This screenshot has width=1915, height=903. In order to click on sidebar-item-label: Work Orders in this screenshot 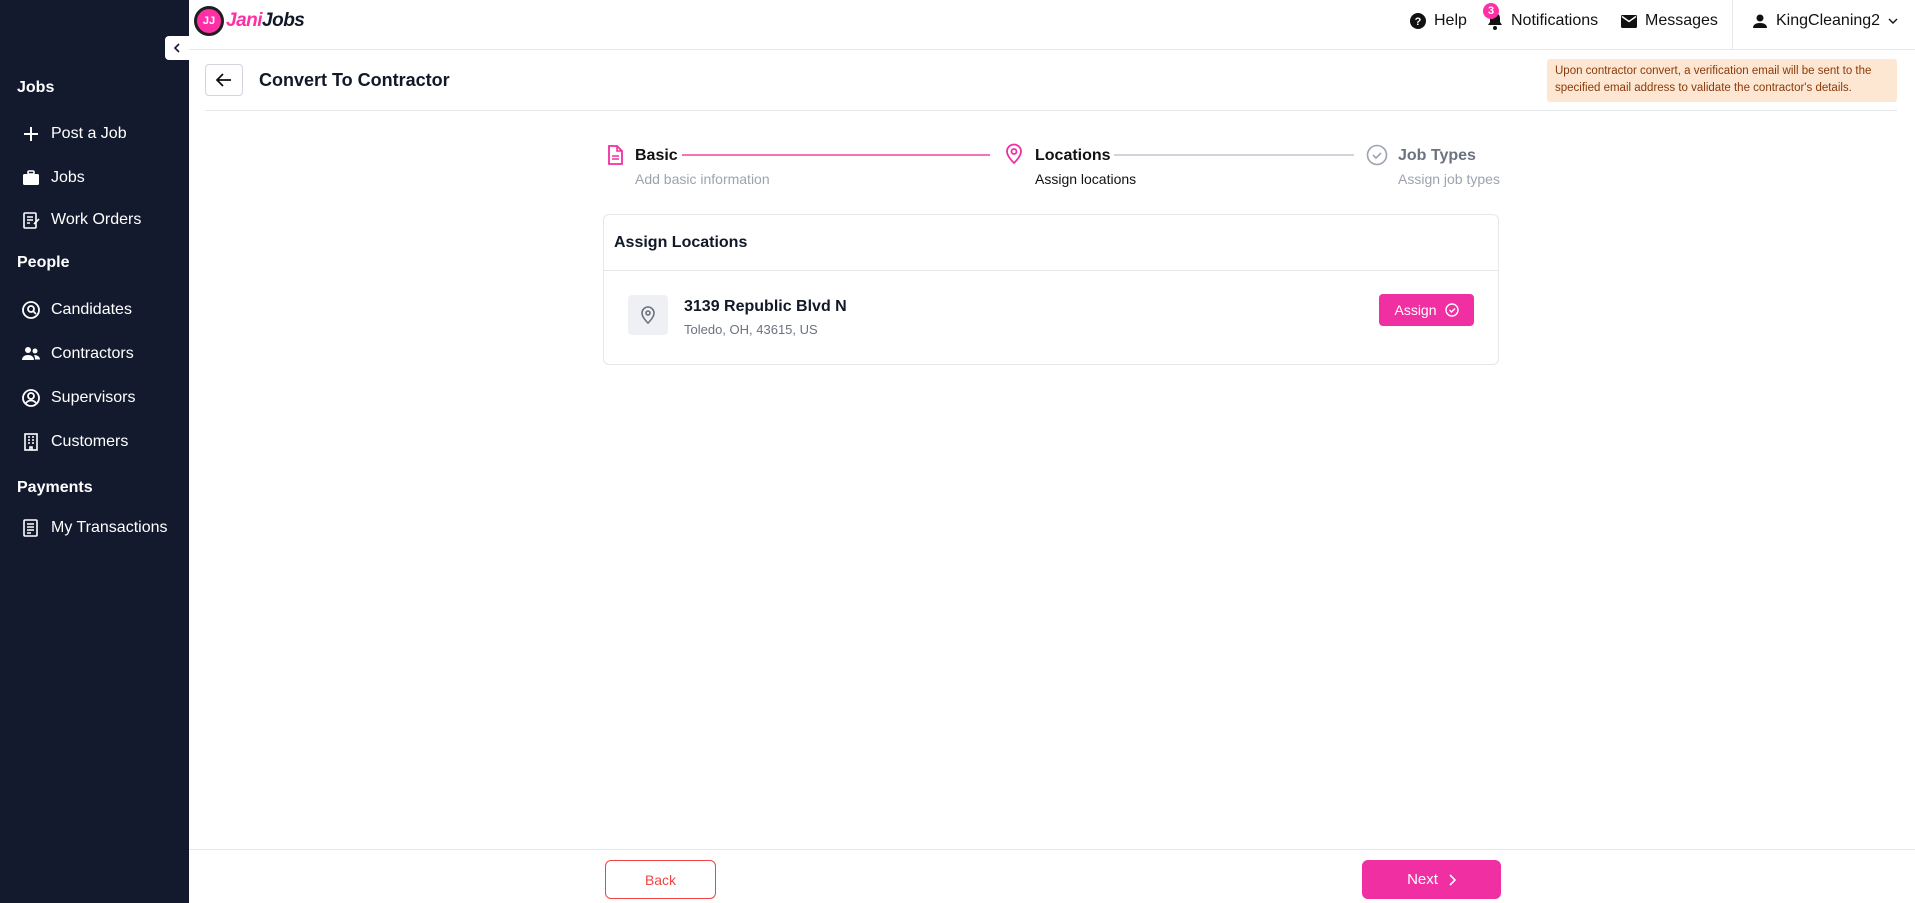, I will do `click(96, 219)`.